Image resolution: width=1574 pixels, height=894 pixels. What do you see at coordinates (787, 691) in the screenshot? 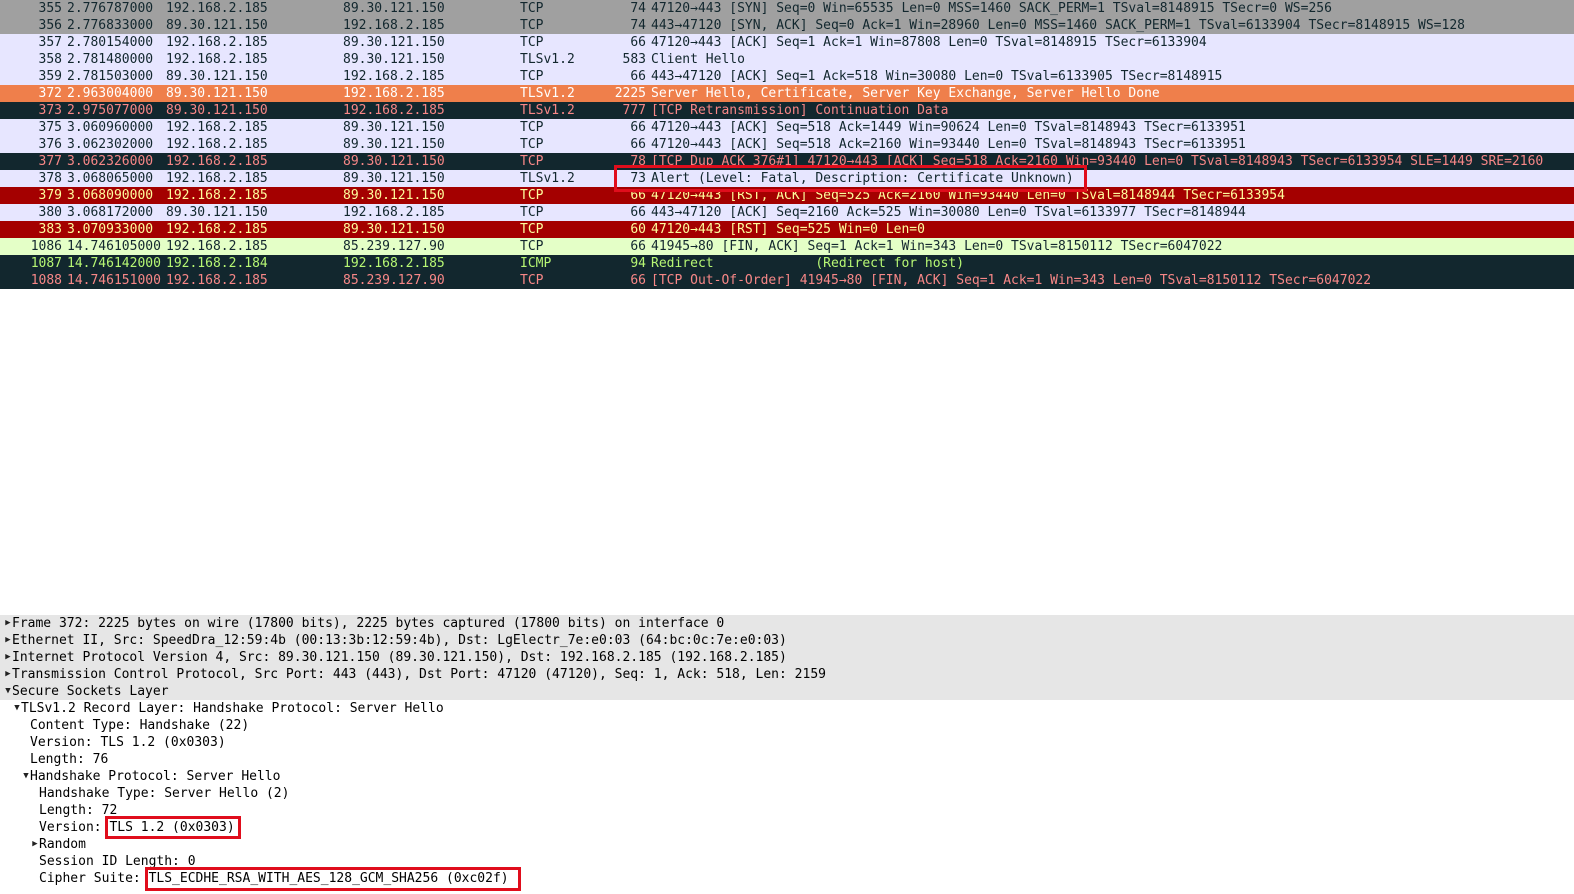
I see `detail-tree-node: ▼ Secure Sockets Layer` at bounding box center [787, 691].